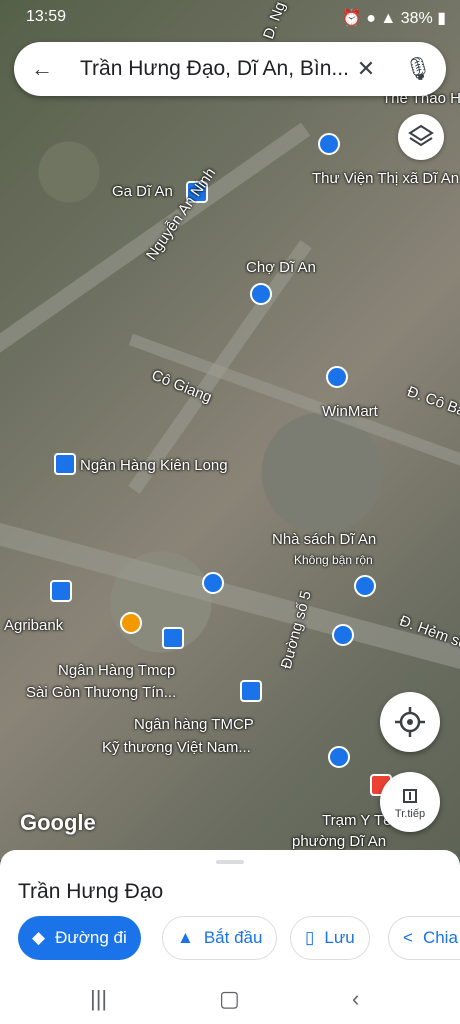 The height and width of the screenshot is (1024, 460). I want to click on status-right: ⏰ ● ▲ 38% ▮, so click(394, 18).